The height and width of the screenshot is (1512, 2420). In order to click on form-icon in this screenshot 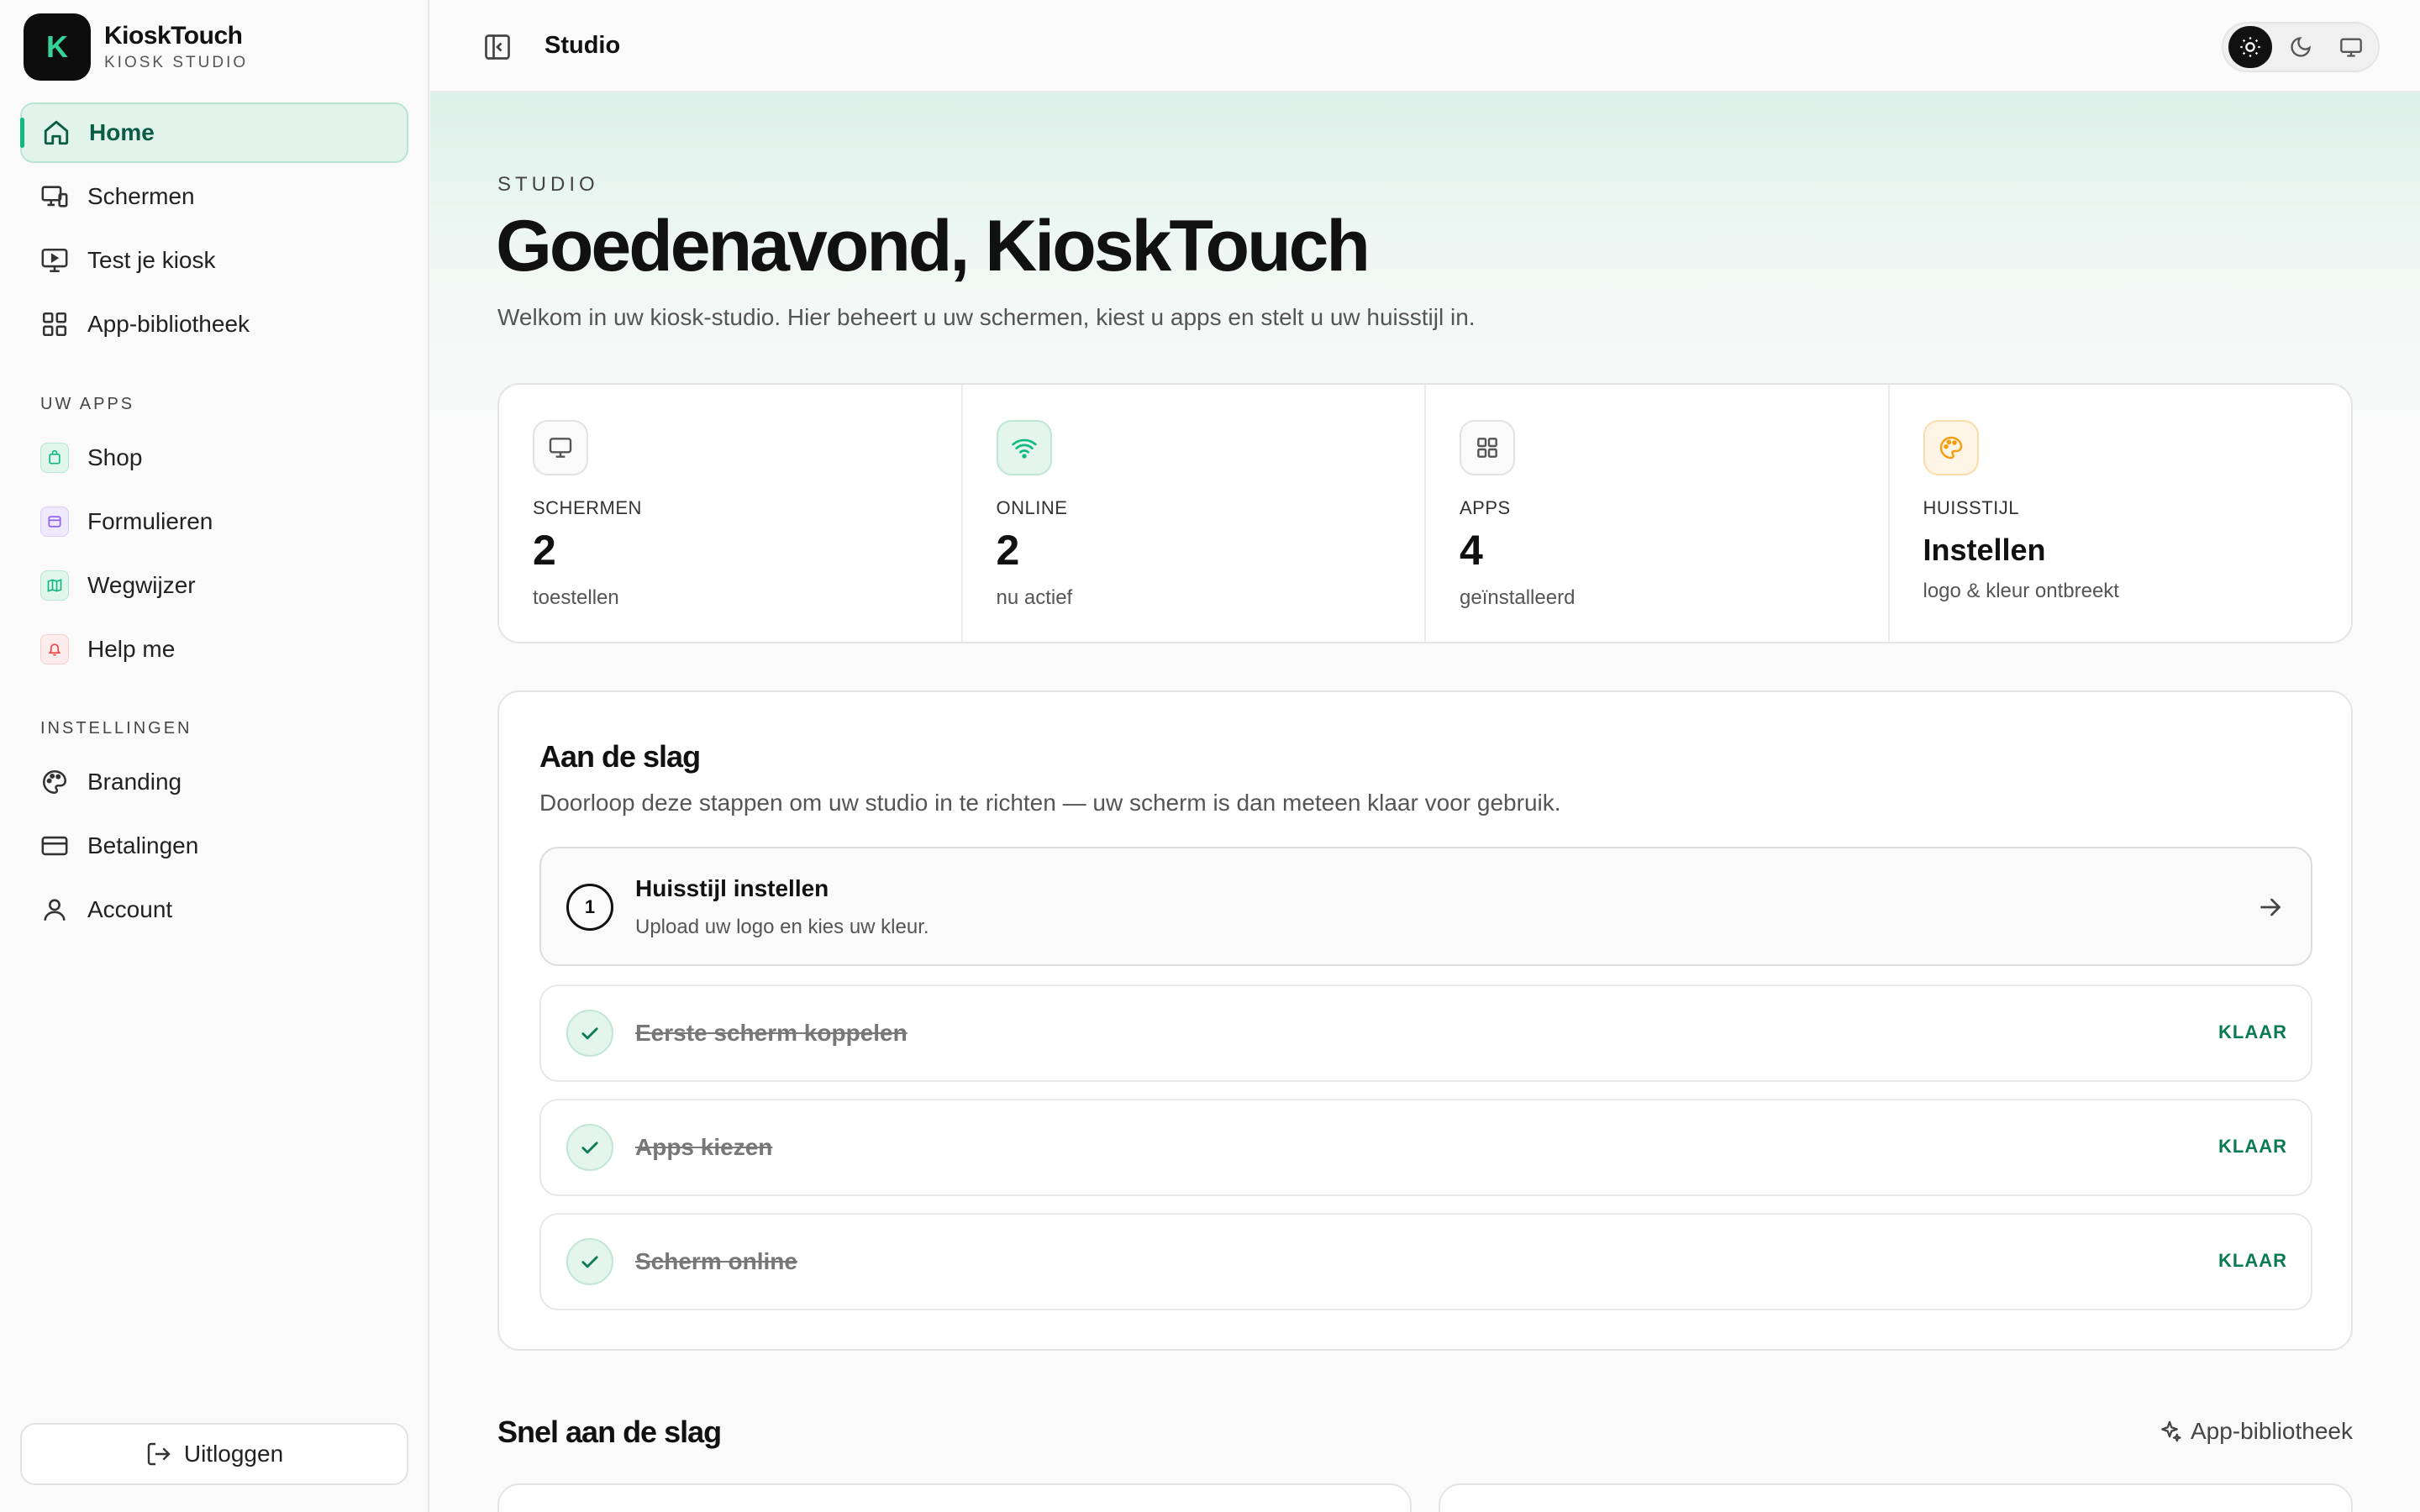, I will do `click(54, 522)`.